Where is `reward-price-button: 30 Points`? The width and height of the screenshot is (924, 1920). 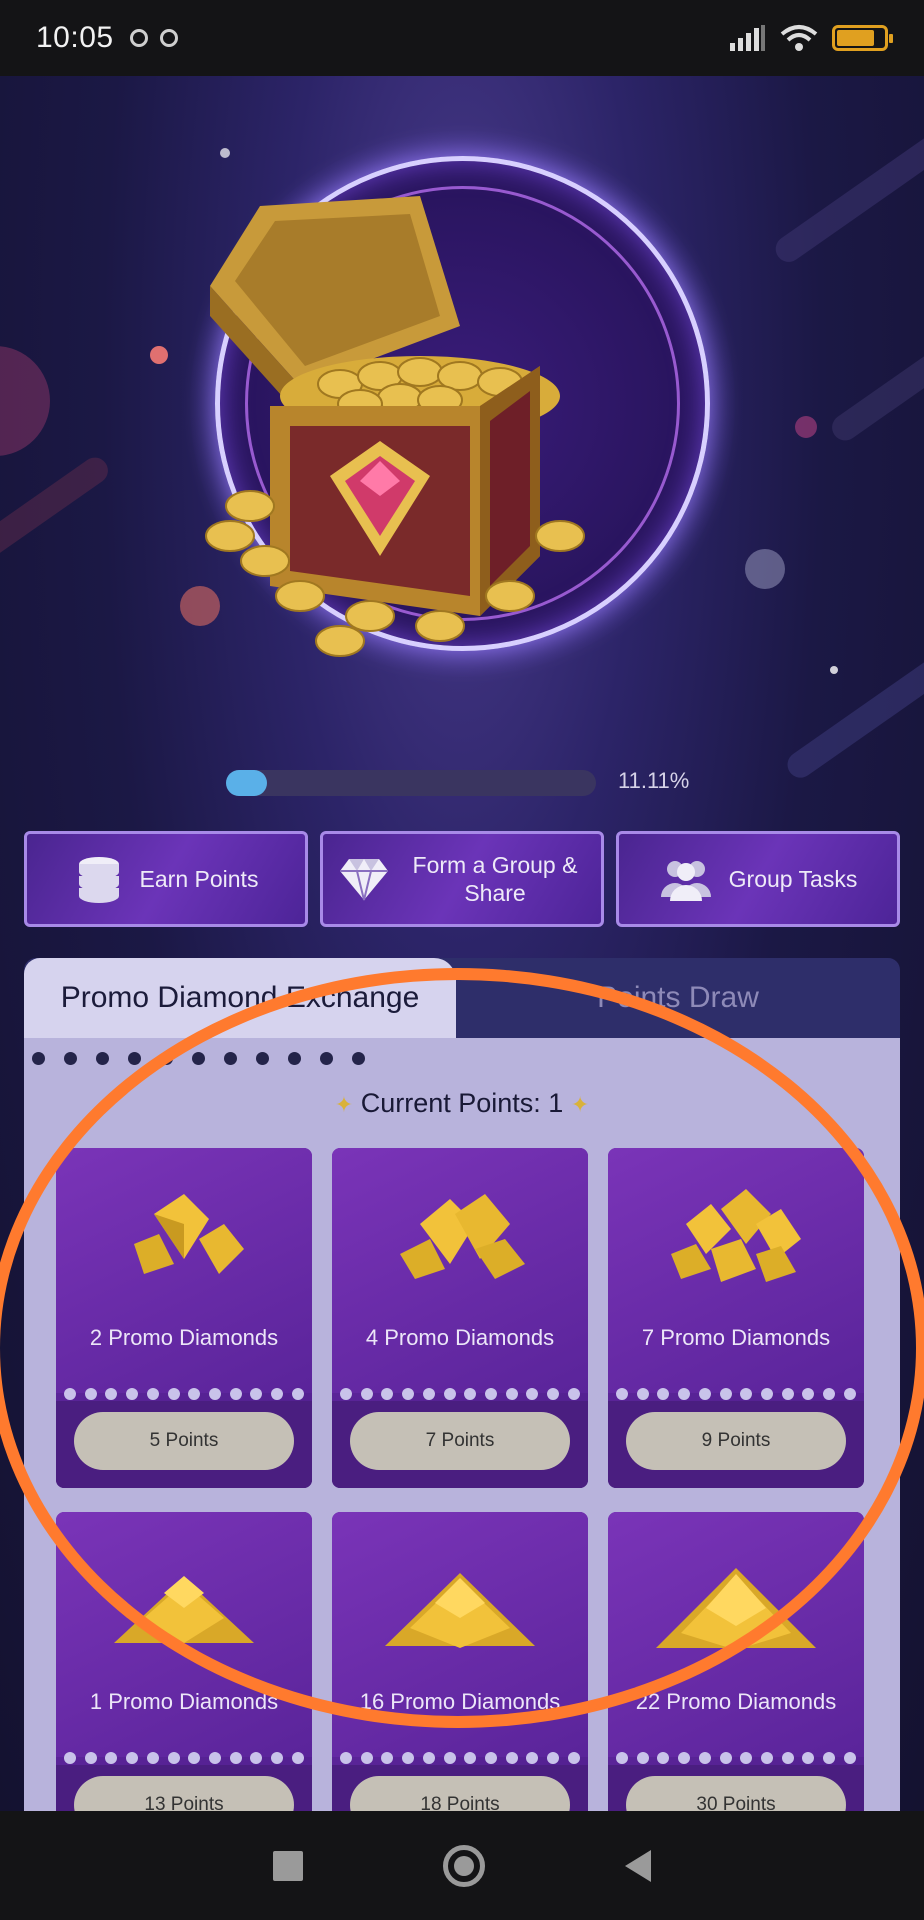
reward-price-button: 30 Points is located at coordinates (736, 1793).